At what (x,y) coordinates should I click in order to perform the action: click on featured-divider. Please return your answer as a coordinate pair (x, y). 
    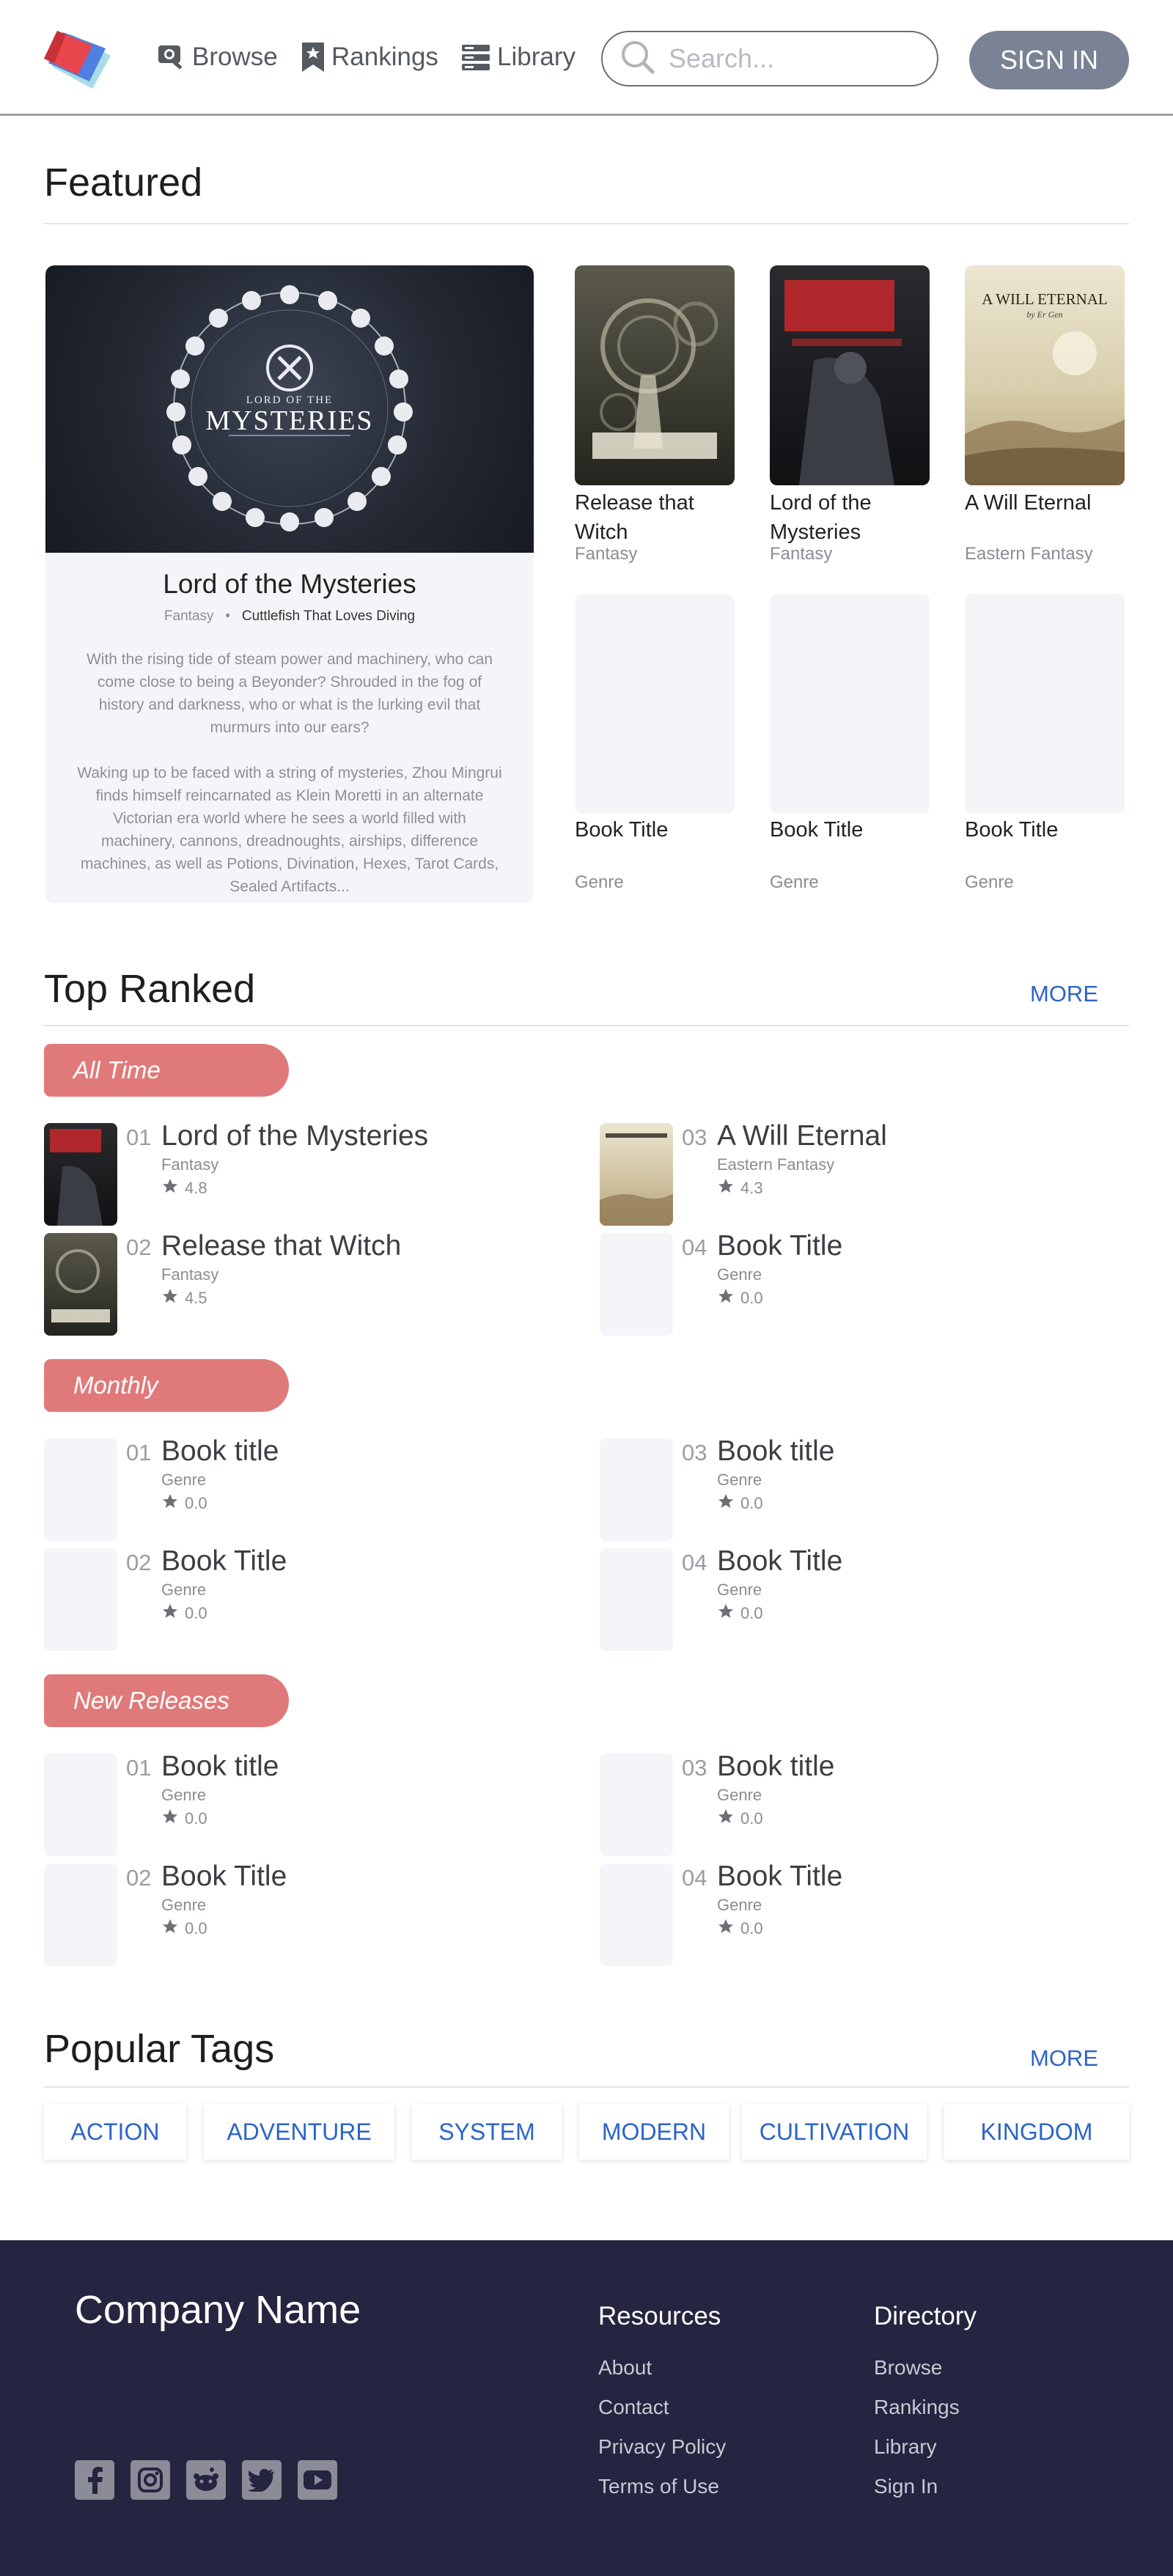
    Looking at the image, I should click on (586, 224).